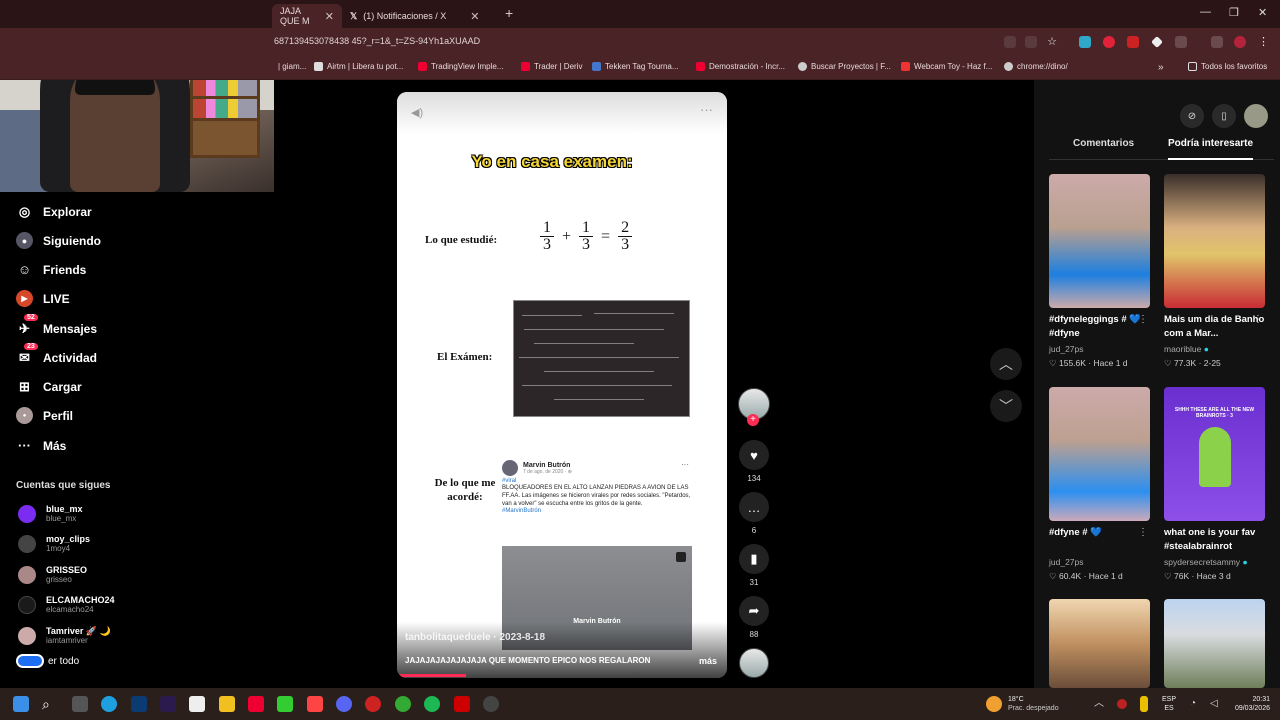 This screenshot has height=720, width=1280. What do you see at coordinates (80, 704) in the screenshot?
I see `task-view-icon` at bounding box center [80, 704].